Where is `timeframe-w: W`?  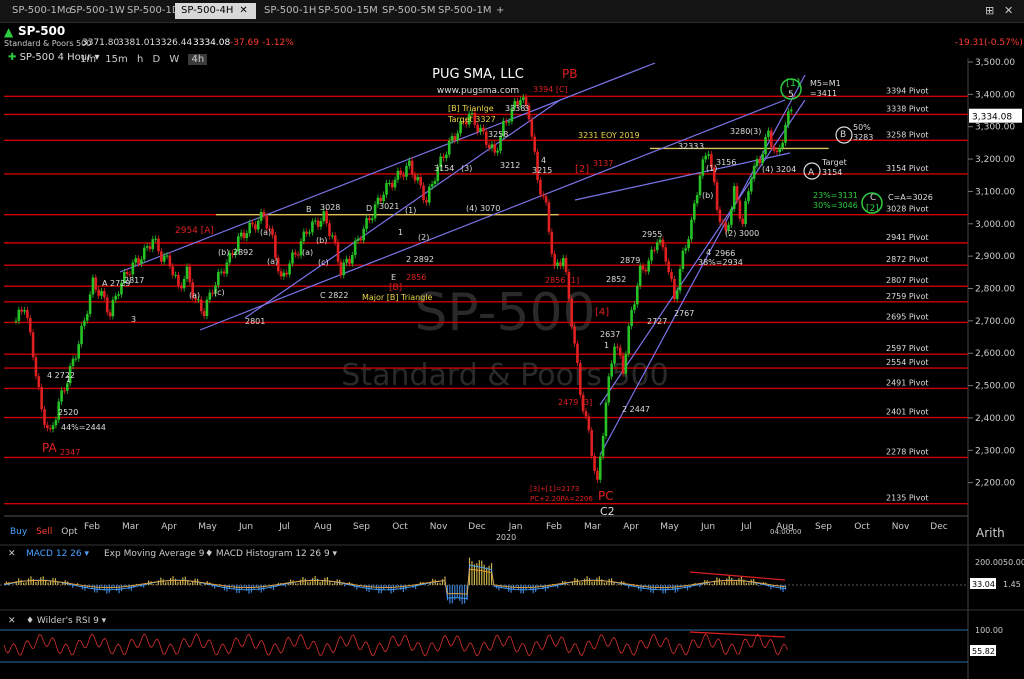
timeframe-w: W is located at coordinates (174, 59).